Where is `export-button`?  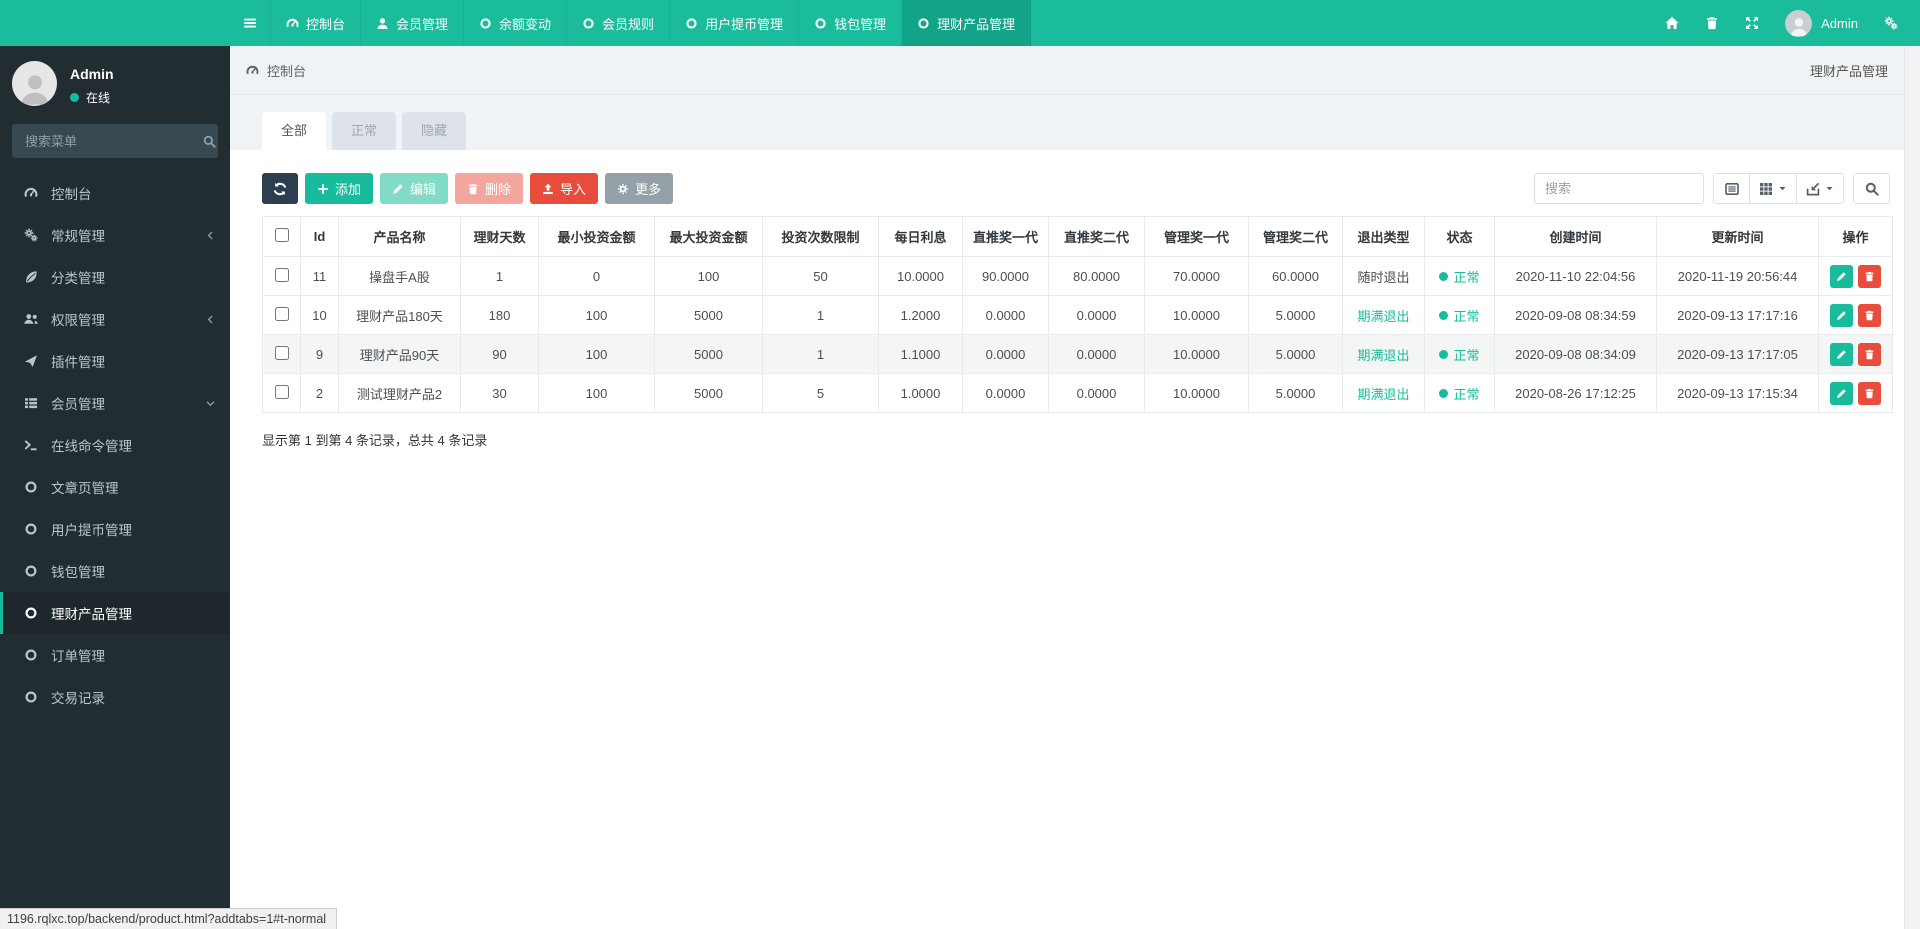
export-button is located at coordinates (1820, 188).